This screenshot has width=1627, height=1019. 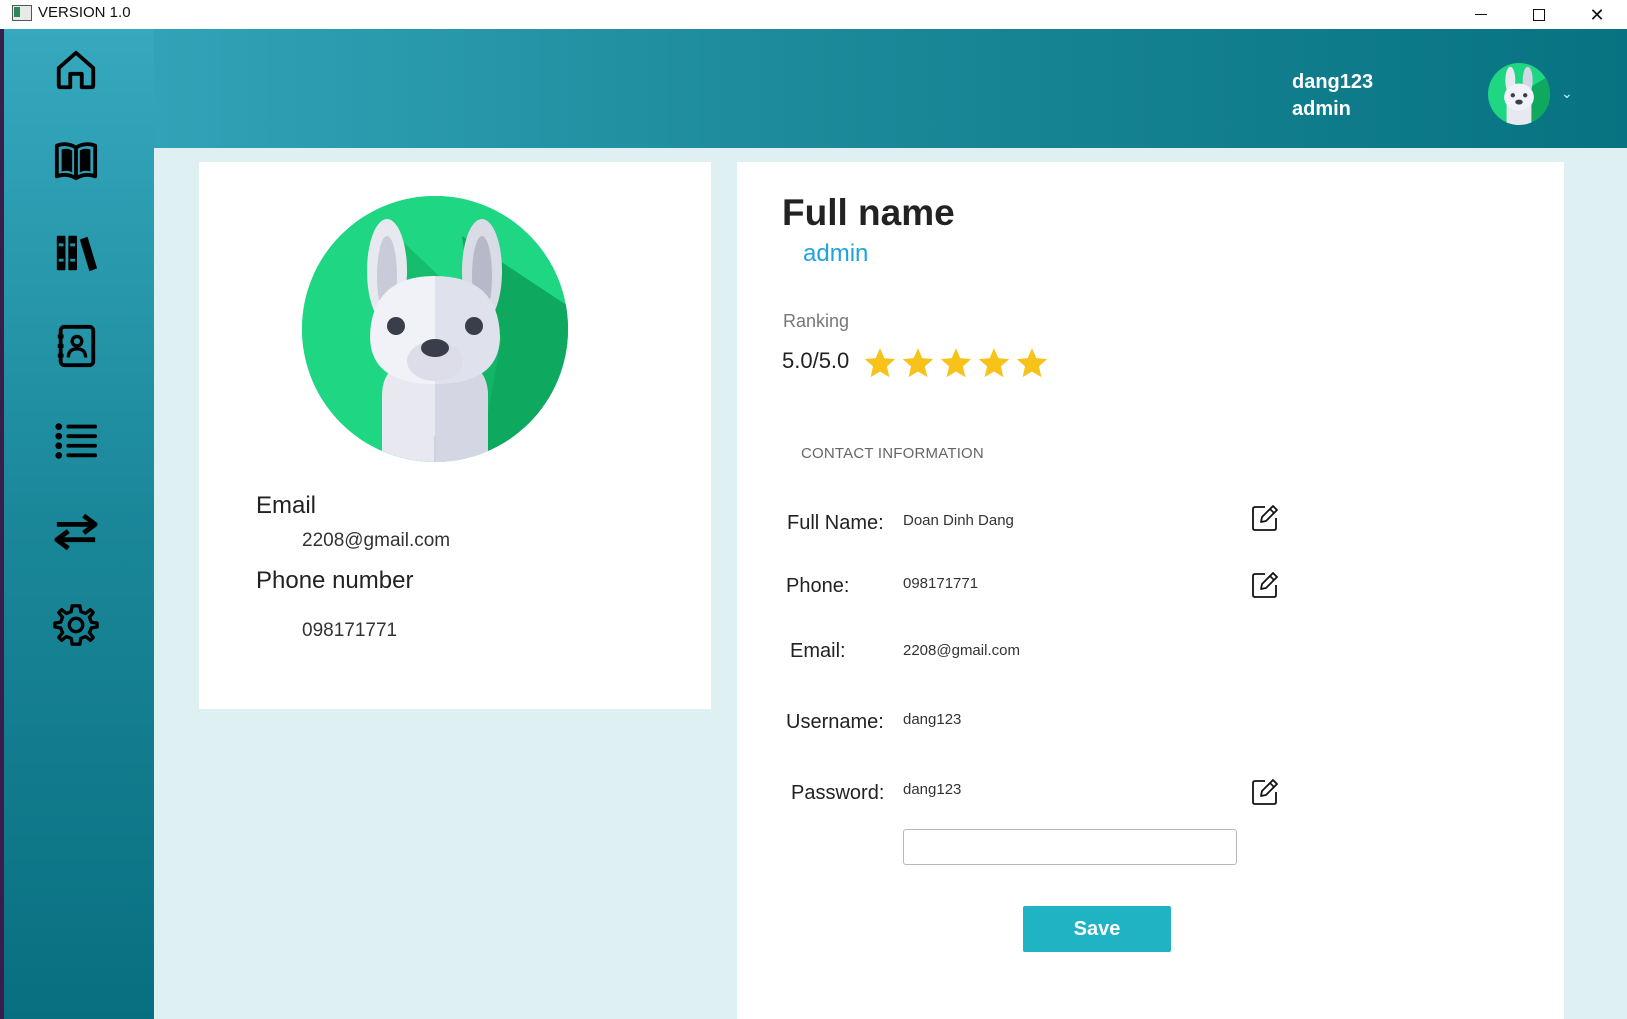 I want to click on contact-section-title: CONTACT INFORMATION, so click(x=892, y=453).